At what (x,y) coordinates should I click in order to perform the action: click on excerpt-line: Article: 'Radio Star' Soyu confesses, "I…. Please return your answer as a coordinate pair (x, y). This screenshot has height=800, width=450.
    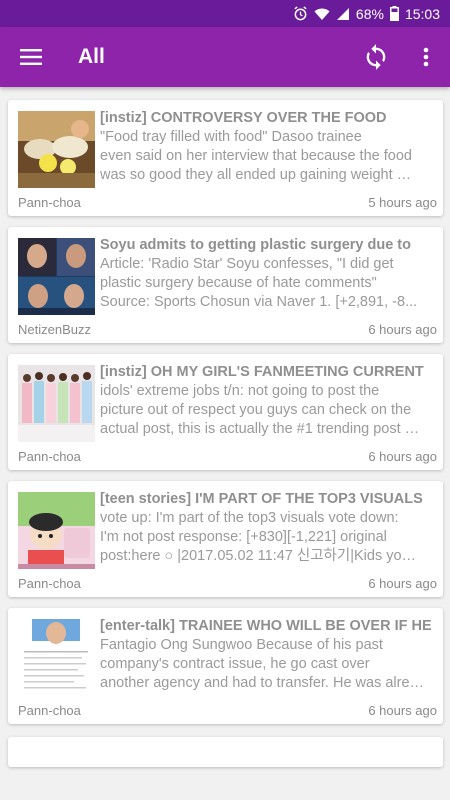
    Looking at the image, I should click on (247, 264).